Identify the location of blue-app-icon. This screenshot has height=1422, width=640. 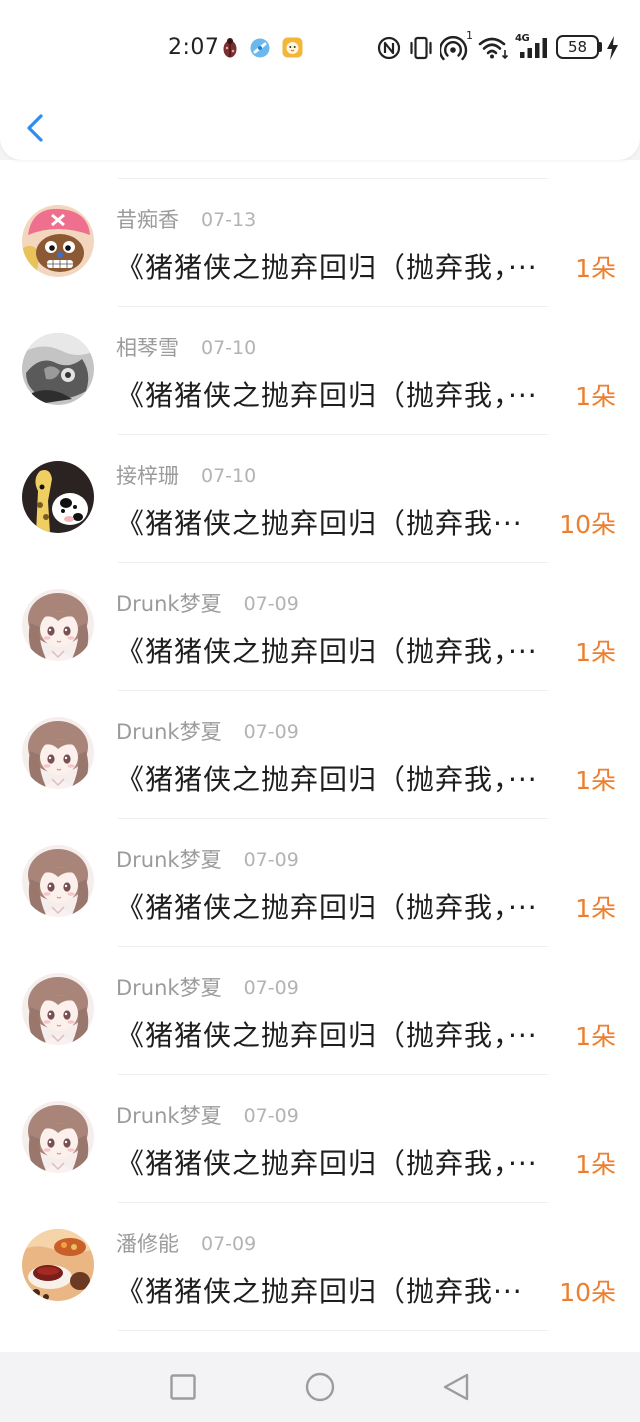
(260, 48).